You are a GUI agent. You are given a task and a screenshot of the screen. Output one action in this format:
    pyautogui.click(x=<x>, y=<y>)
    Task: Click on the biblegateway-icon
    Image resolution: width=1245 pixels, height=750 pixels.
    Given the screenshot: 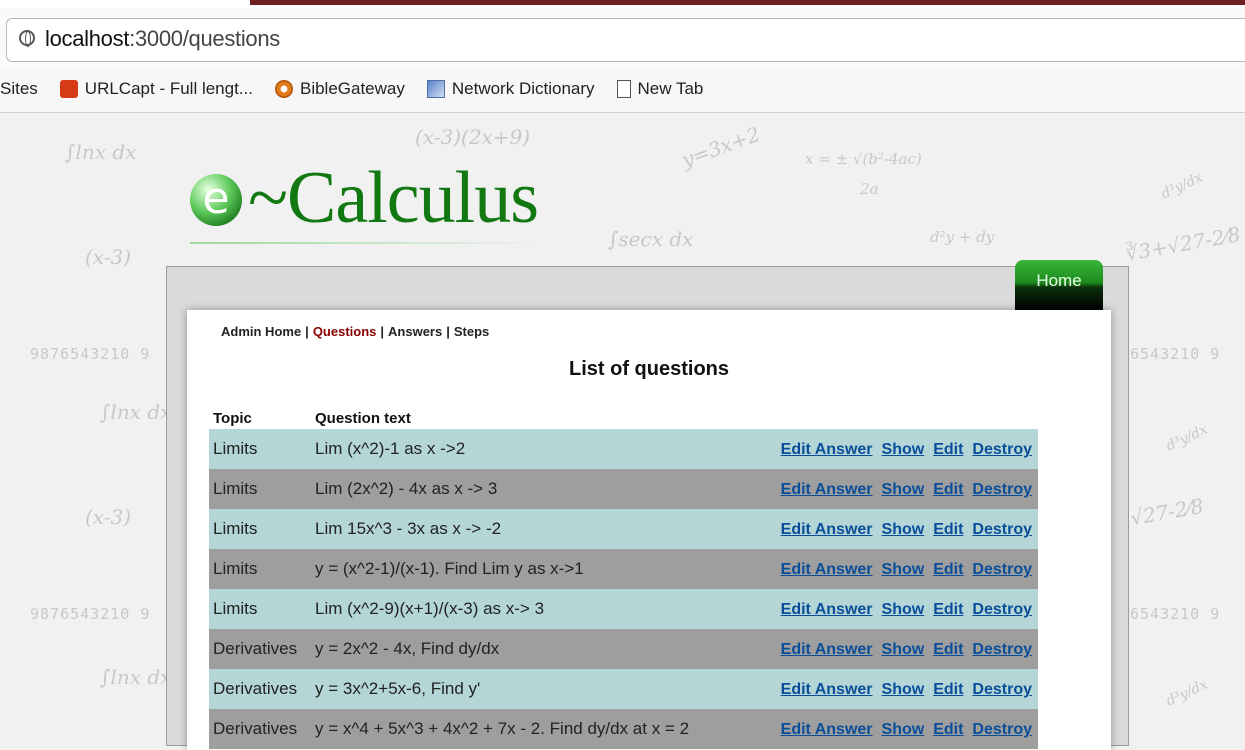 What is the action you would take?
    pyautogui.click(x=283, y=89)
    